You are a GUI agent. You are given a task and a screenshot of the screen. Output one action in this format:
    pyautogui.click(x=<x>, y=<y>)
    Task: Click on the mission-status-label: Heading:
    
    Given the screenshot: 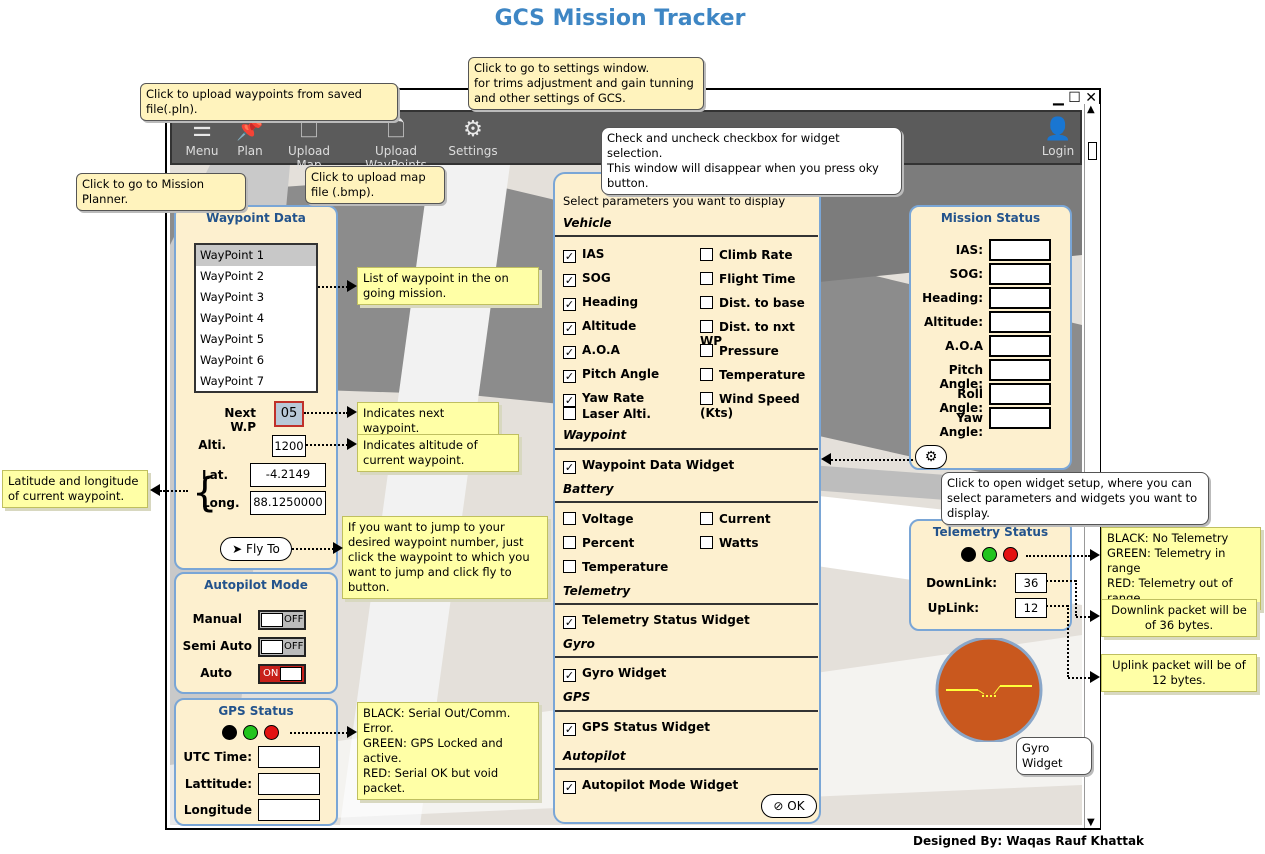 What is the action you would take?
    pyautogui.click(x=952, y=298)
    